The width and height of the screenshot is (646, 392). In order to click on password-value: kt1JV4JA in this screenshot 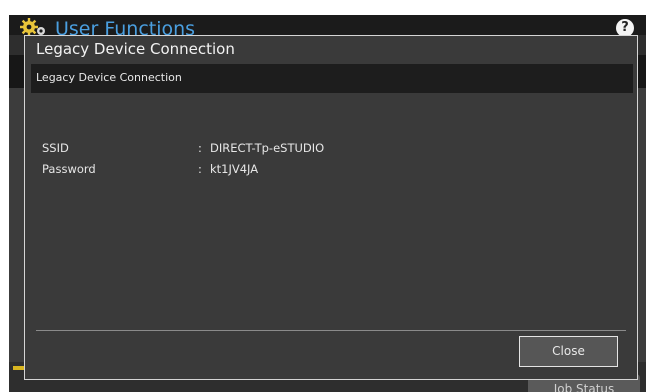, I will do `click(234, 169)`.